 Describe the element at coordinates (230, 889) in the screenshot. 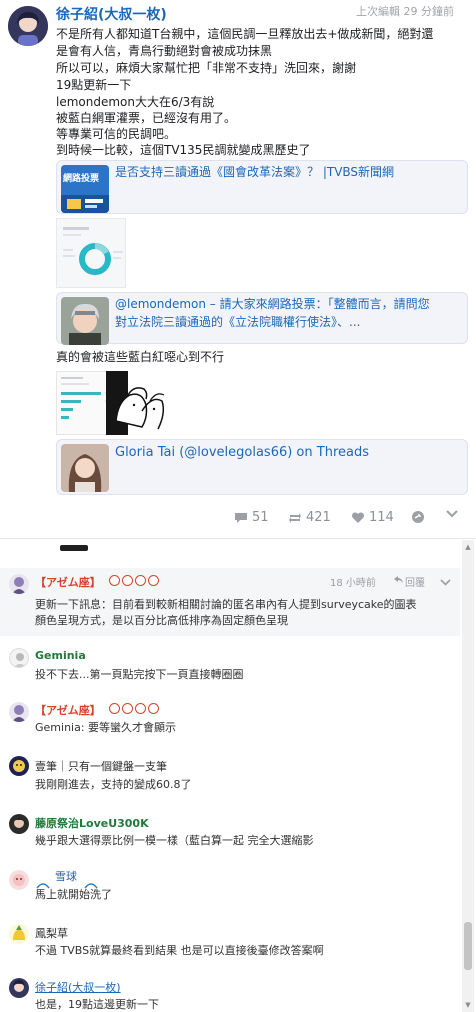

I see `comment-item: 雪球 馬上就開始洗了` at that location.